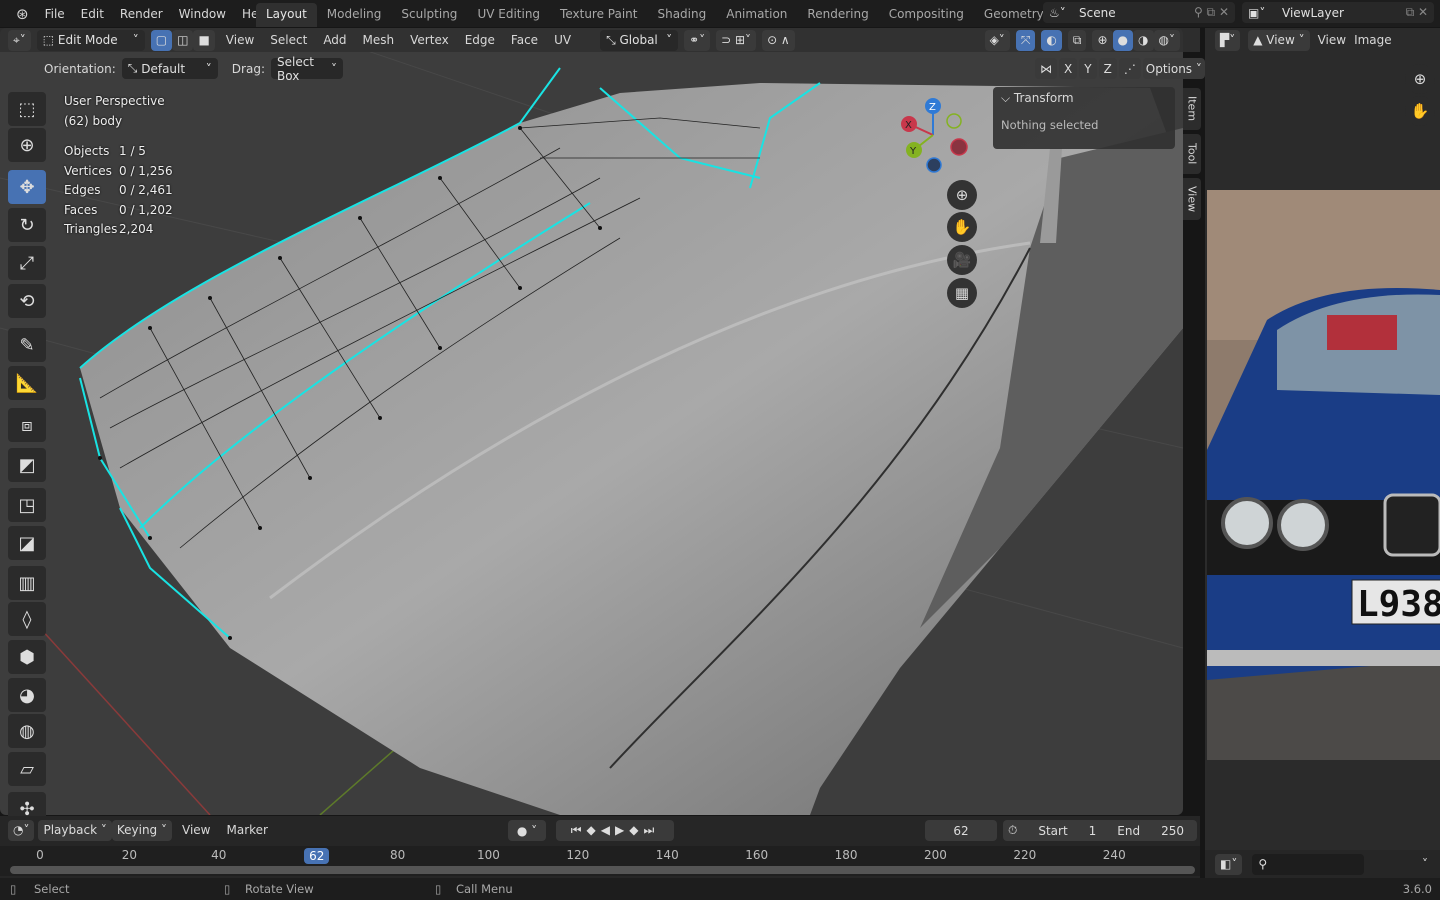 This screenshot has width=1440, height=900. Describe the element at coordinates (480, 40) in the screenshot. I see `menu-edge: Edge` at that location.